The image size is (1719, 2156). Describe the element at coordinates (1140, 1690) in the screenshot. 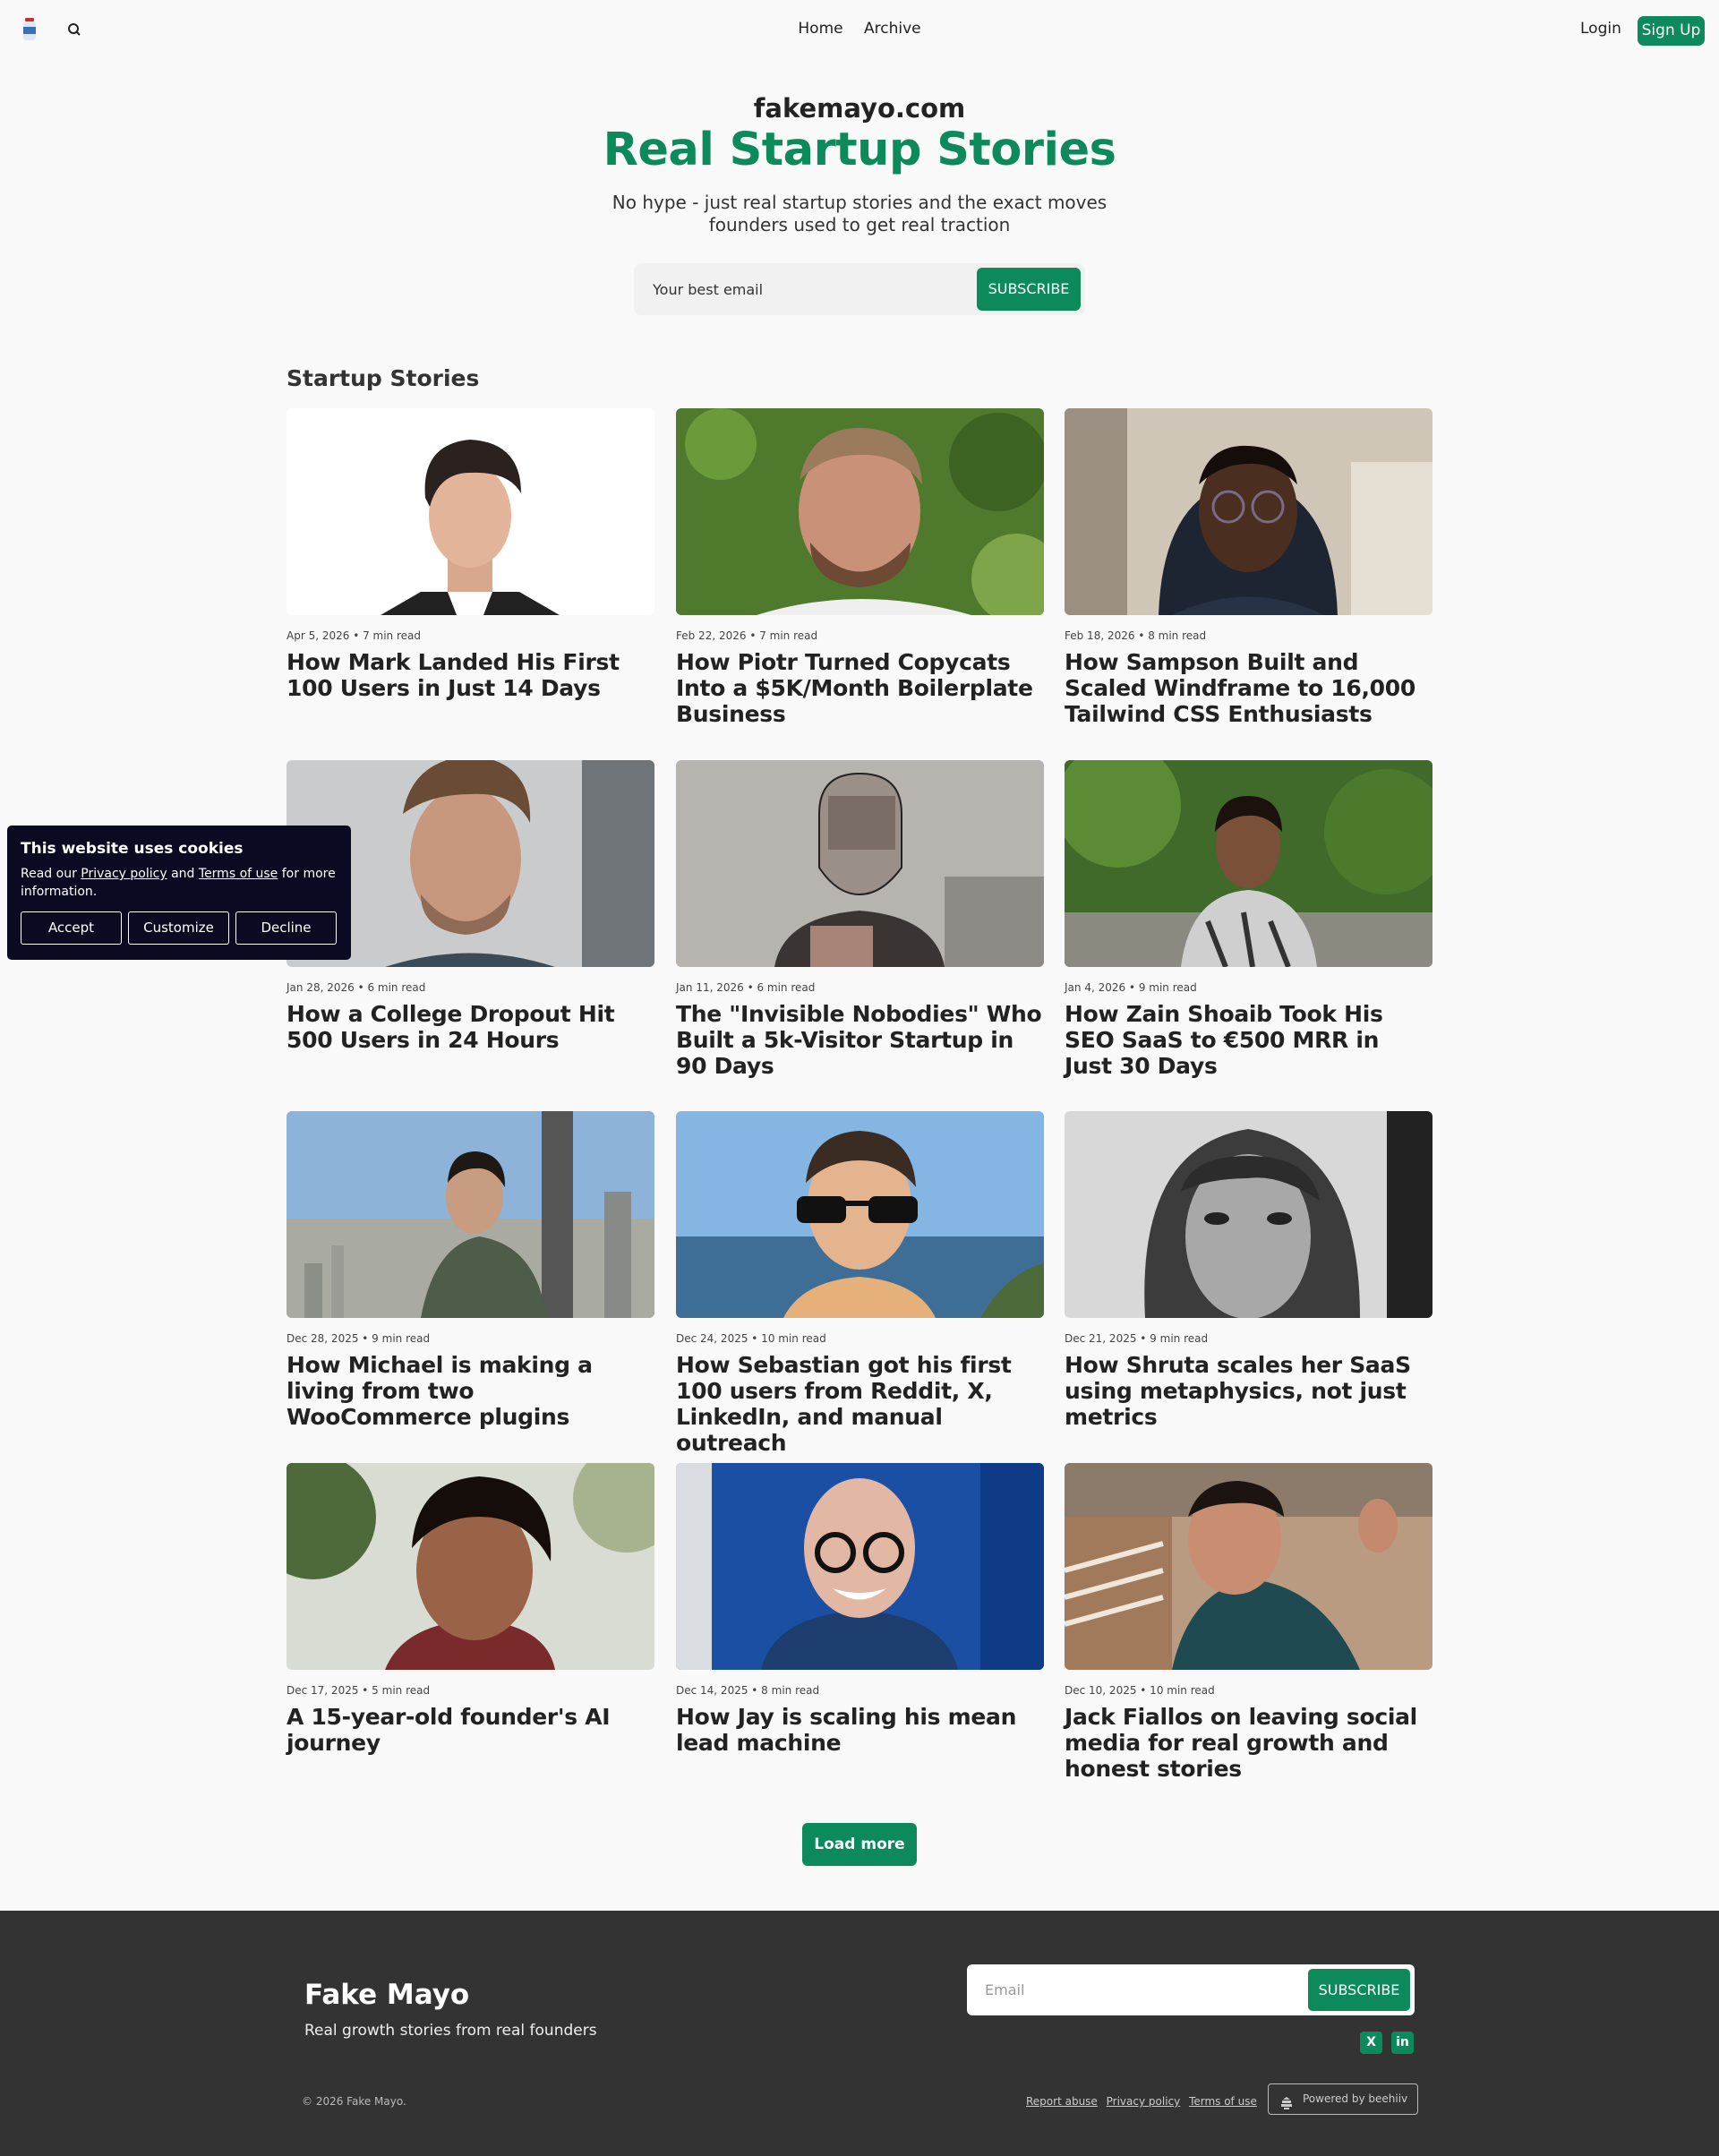

I see `post-meta: Dec 10, 2025 • 10 min read` at that location.